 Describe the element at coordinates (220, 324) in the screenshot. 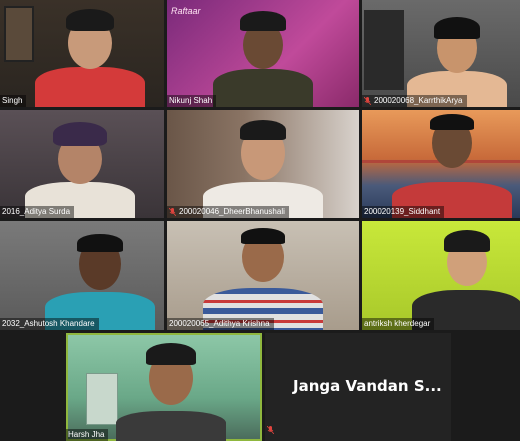

I see `participant-name-label: 200020065_Adithya Krishna` at that location.